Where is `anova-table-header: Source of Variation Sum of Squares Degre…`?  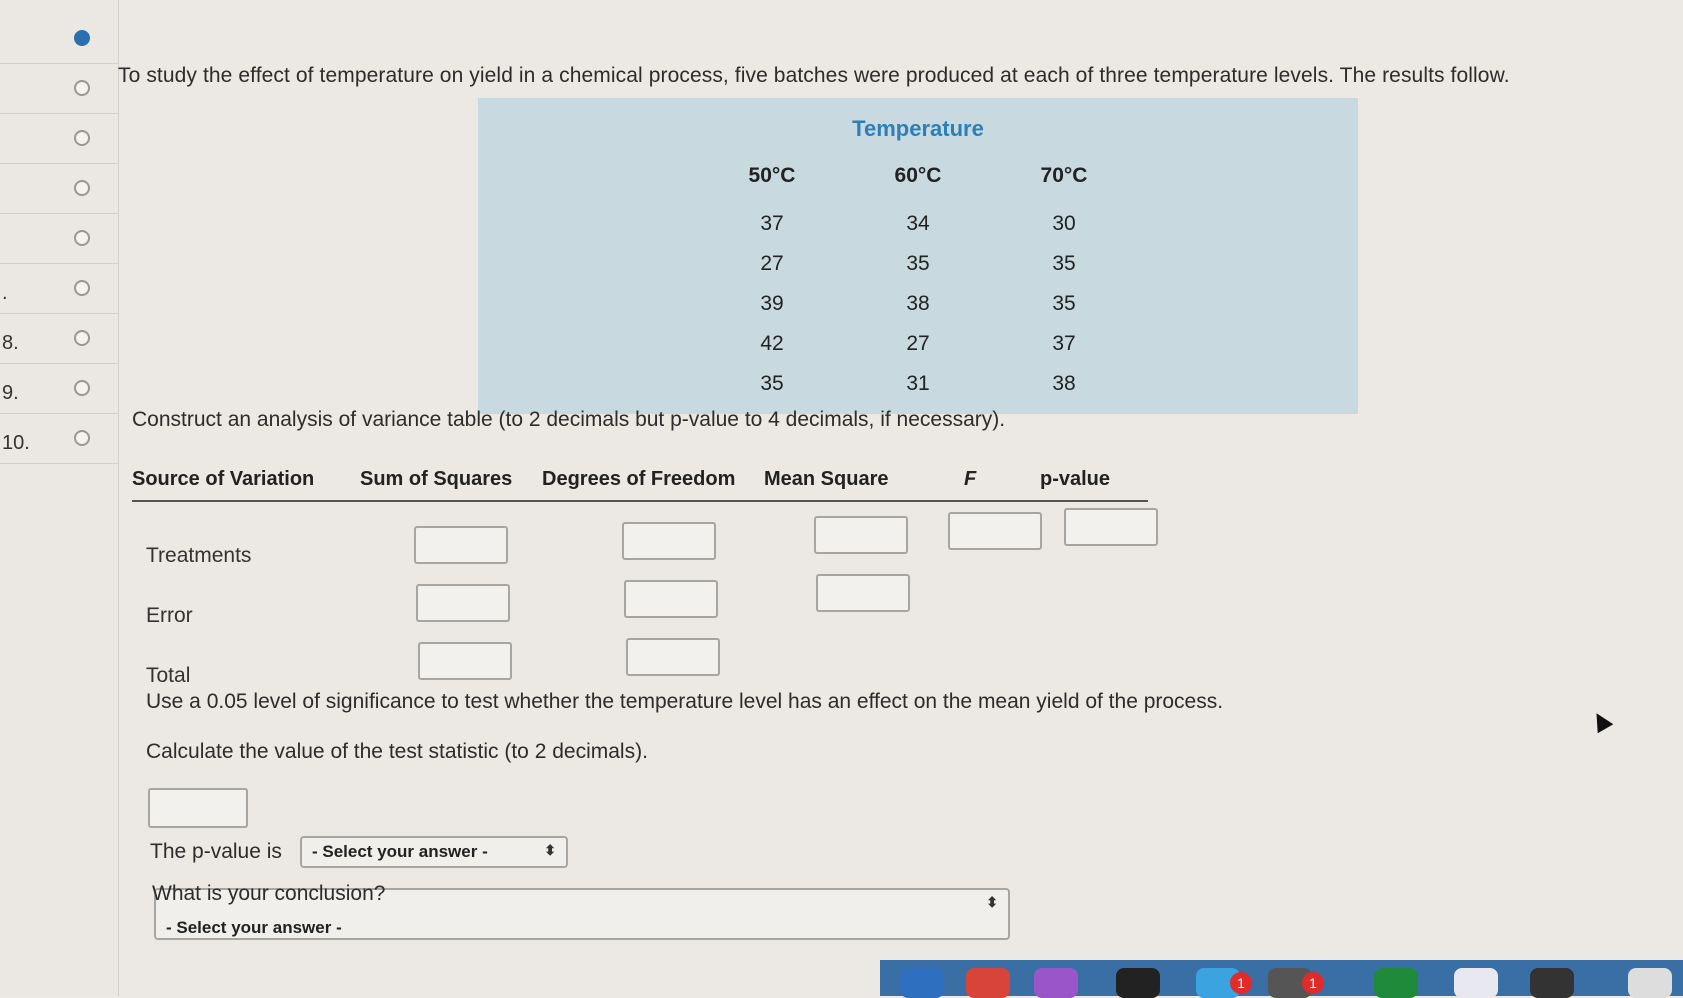 anova-table-header: Source of Variation Sum of Squares Degre… is located at coordinates (640, 484).